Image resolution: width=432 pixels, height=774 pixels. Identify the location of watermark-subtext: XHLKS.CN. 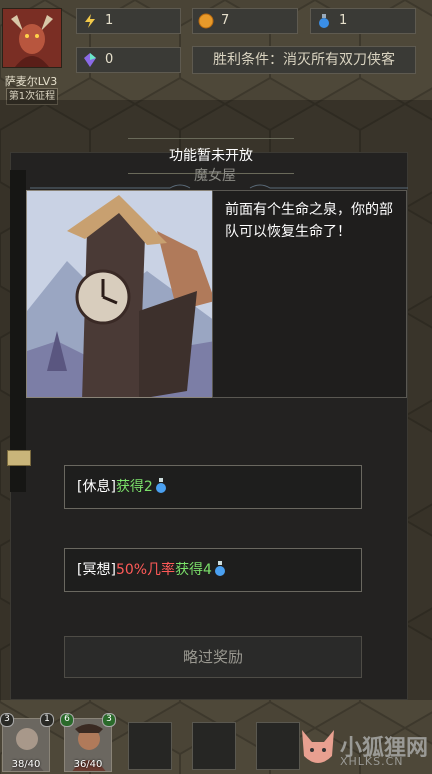
(372, 761).